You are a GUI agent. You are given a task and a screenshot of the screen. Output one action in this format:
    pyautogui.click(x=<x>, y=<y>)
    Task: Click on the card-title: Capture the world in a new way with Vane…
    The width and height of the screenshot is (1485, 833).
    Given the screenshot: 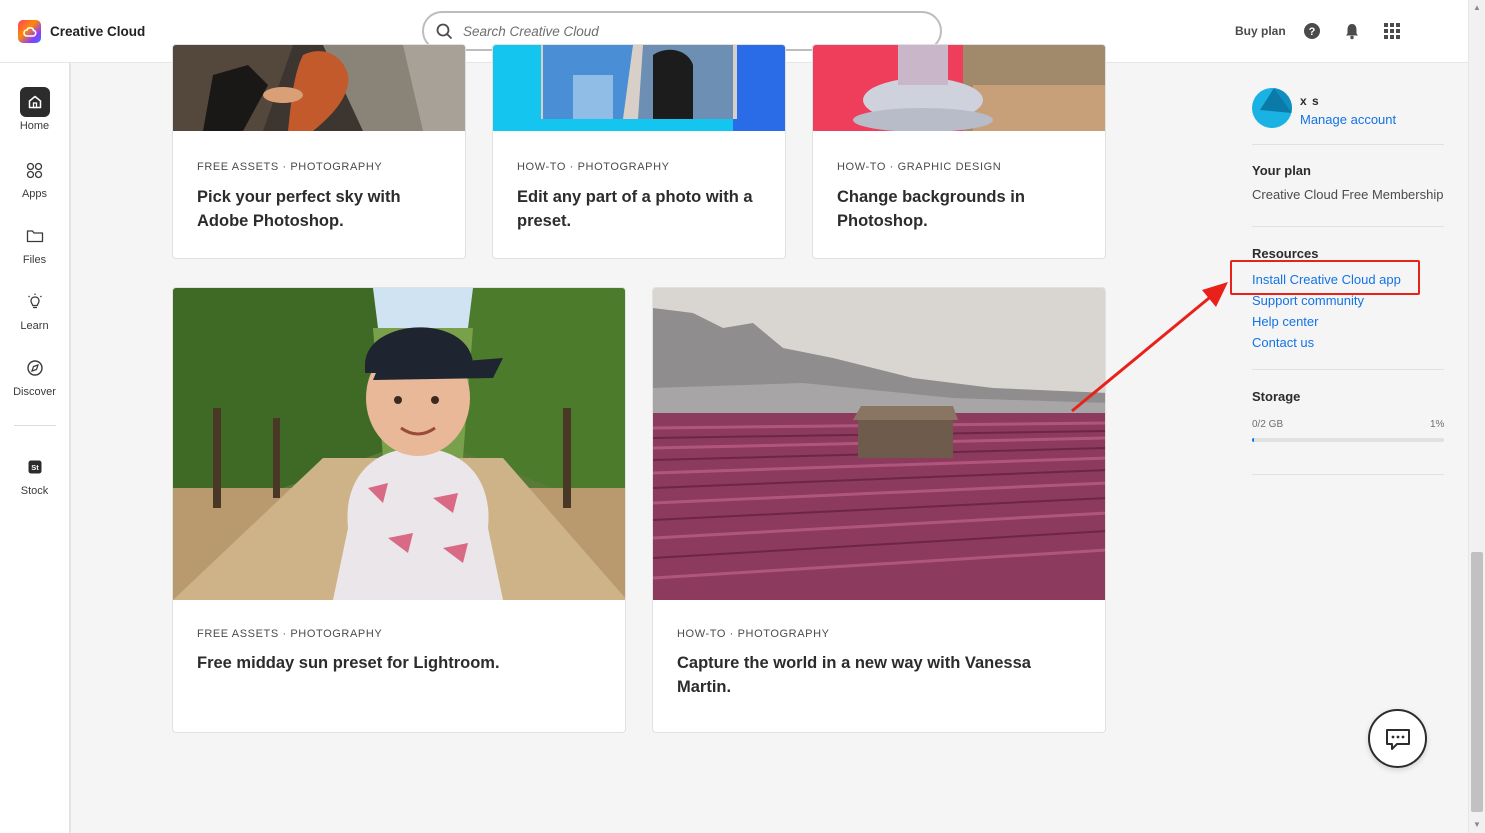 What is the action you would take?
    pyautogui.click(x=854, y=675)
    